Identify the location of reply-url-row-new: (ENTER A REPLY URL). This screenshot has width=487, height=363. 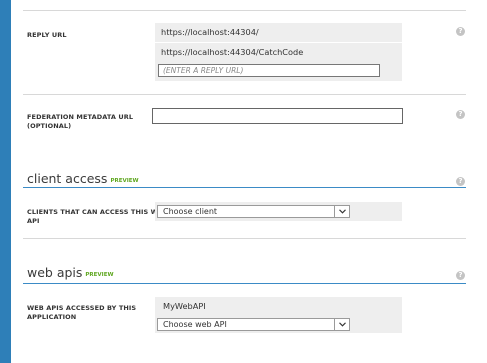
(278, 71).